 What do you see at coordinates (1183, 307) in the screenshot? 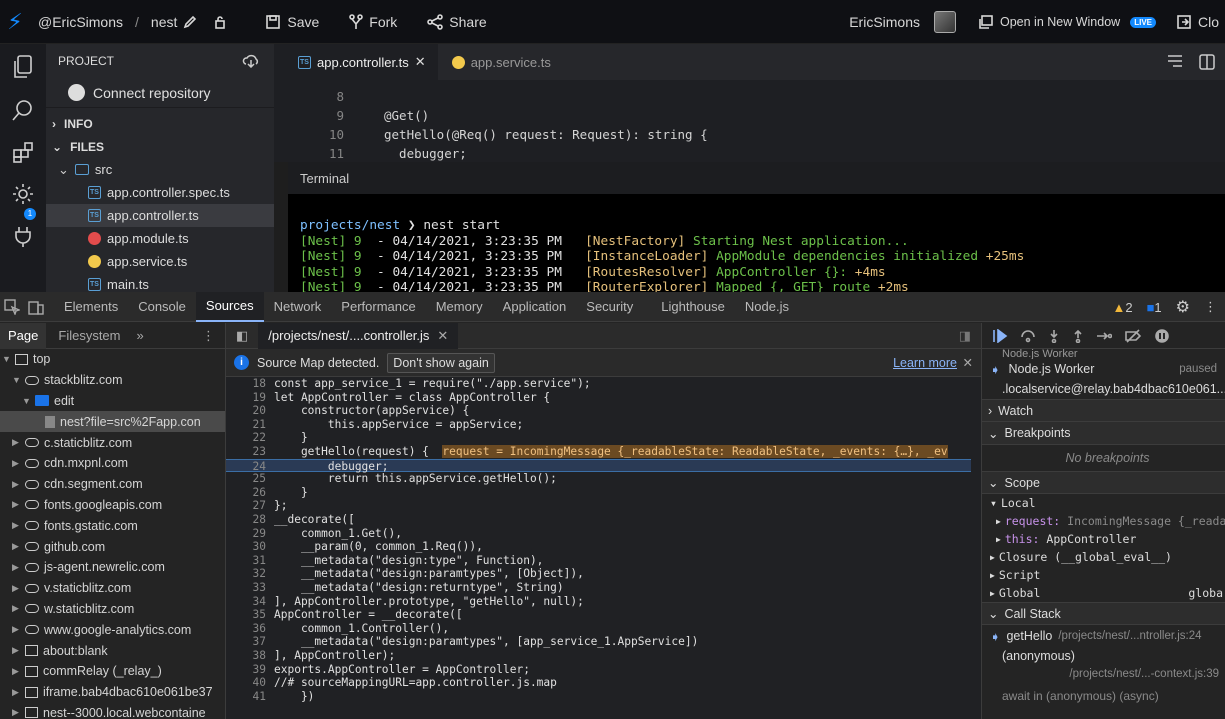
I see `settings-gear-icon: ⚙` at bounding box center [1183, 307].